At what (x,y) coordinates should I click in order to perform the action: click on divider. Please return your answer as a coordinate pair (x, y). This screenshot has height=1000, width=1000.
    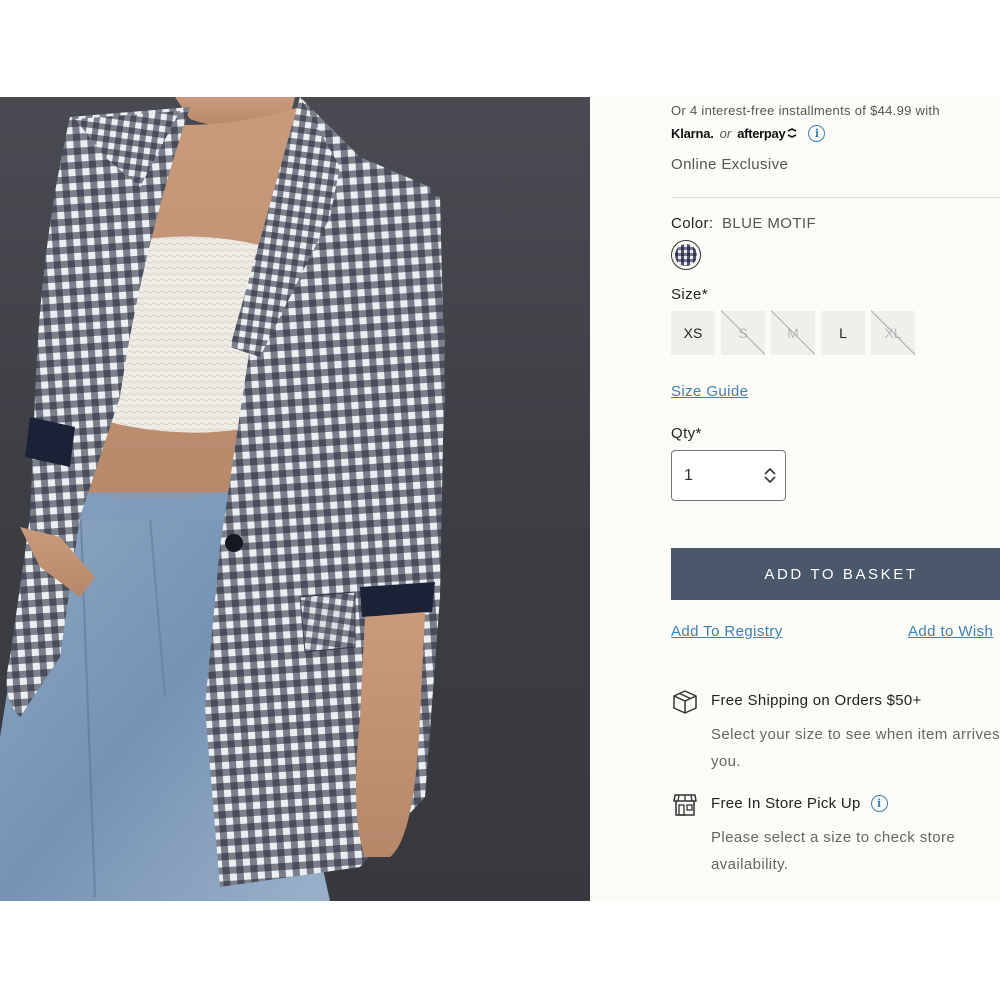
    Looking at the image, I should click on (835, 197).